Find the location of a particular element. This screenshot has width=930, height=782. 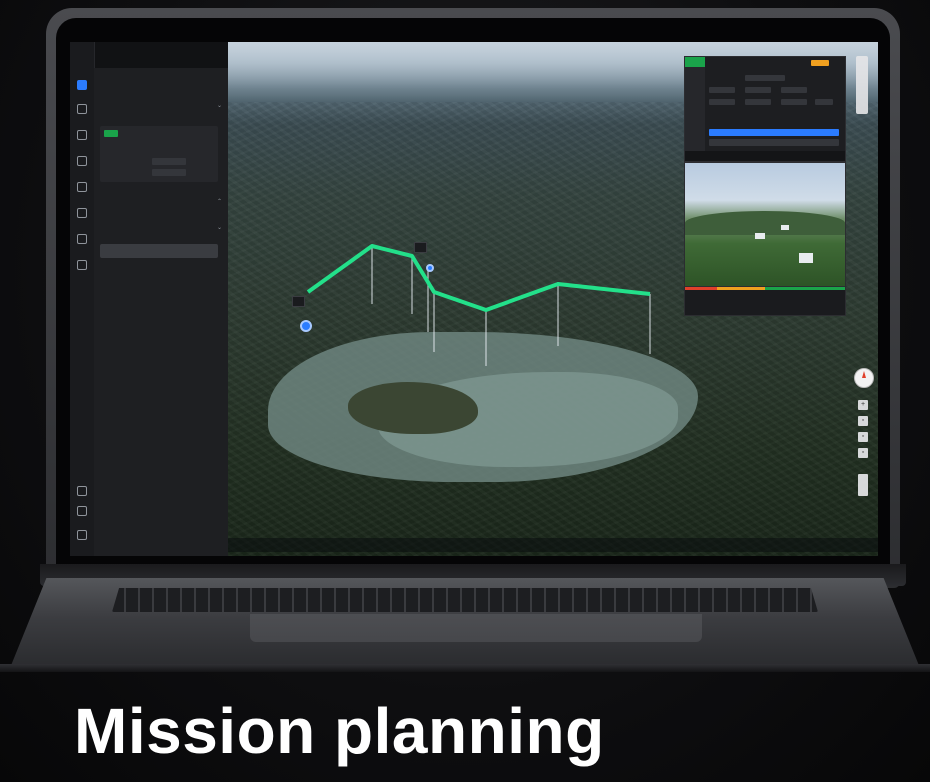

flight-control-panel is located at coordinates (765, 109).